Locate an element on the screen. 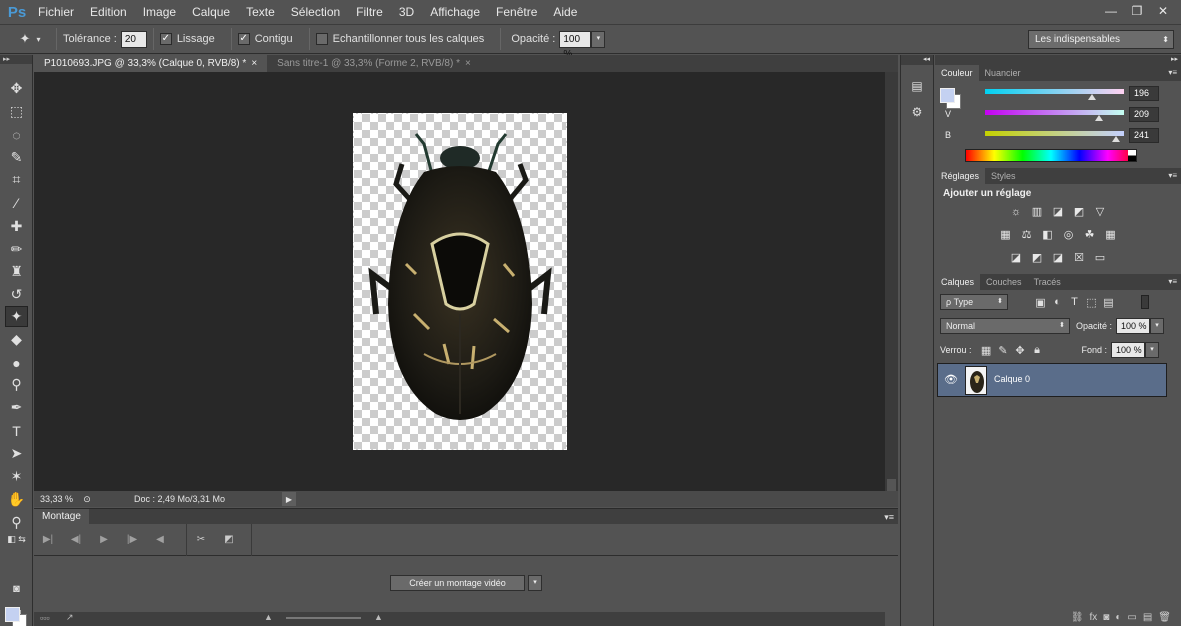 The width and height of the screenshot is (1181, 626). zoom-slider is located at coordinates (323, 618).